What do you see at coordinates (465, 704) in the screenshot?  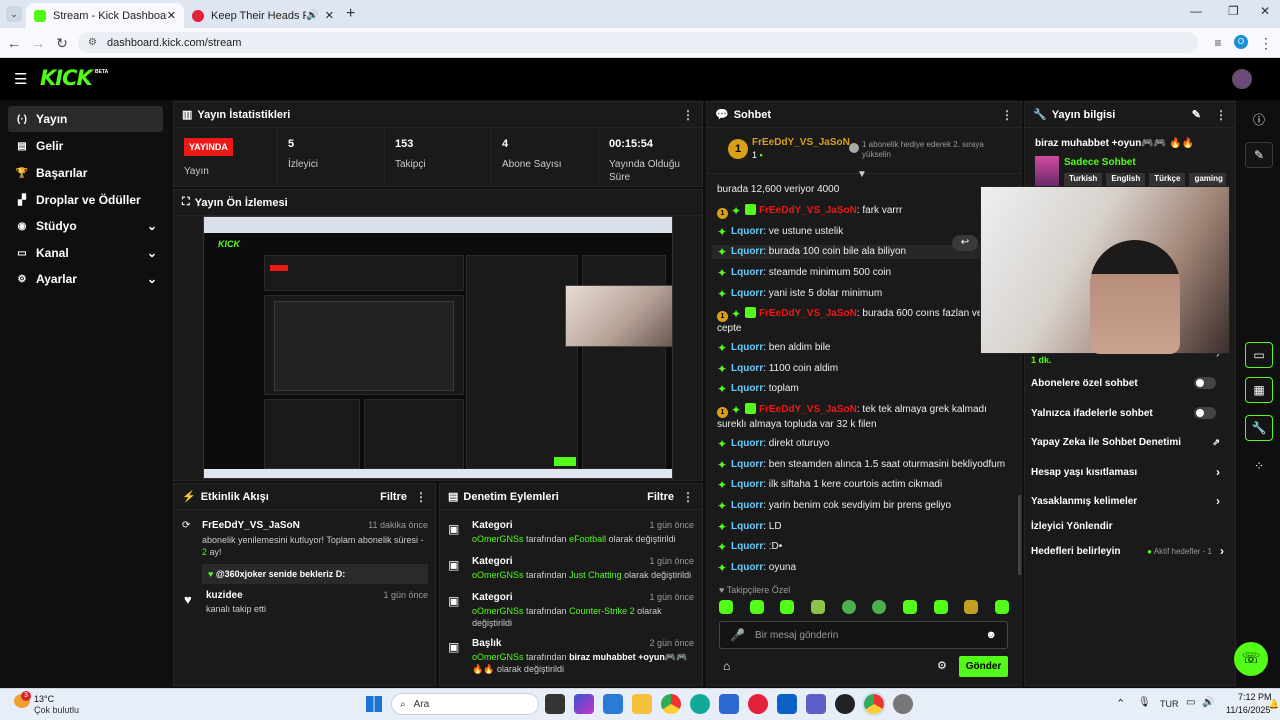 I see `taskbar-search: ⌕ Ara` at bounding box center [465, 704].